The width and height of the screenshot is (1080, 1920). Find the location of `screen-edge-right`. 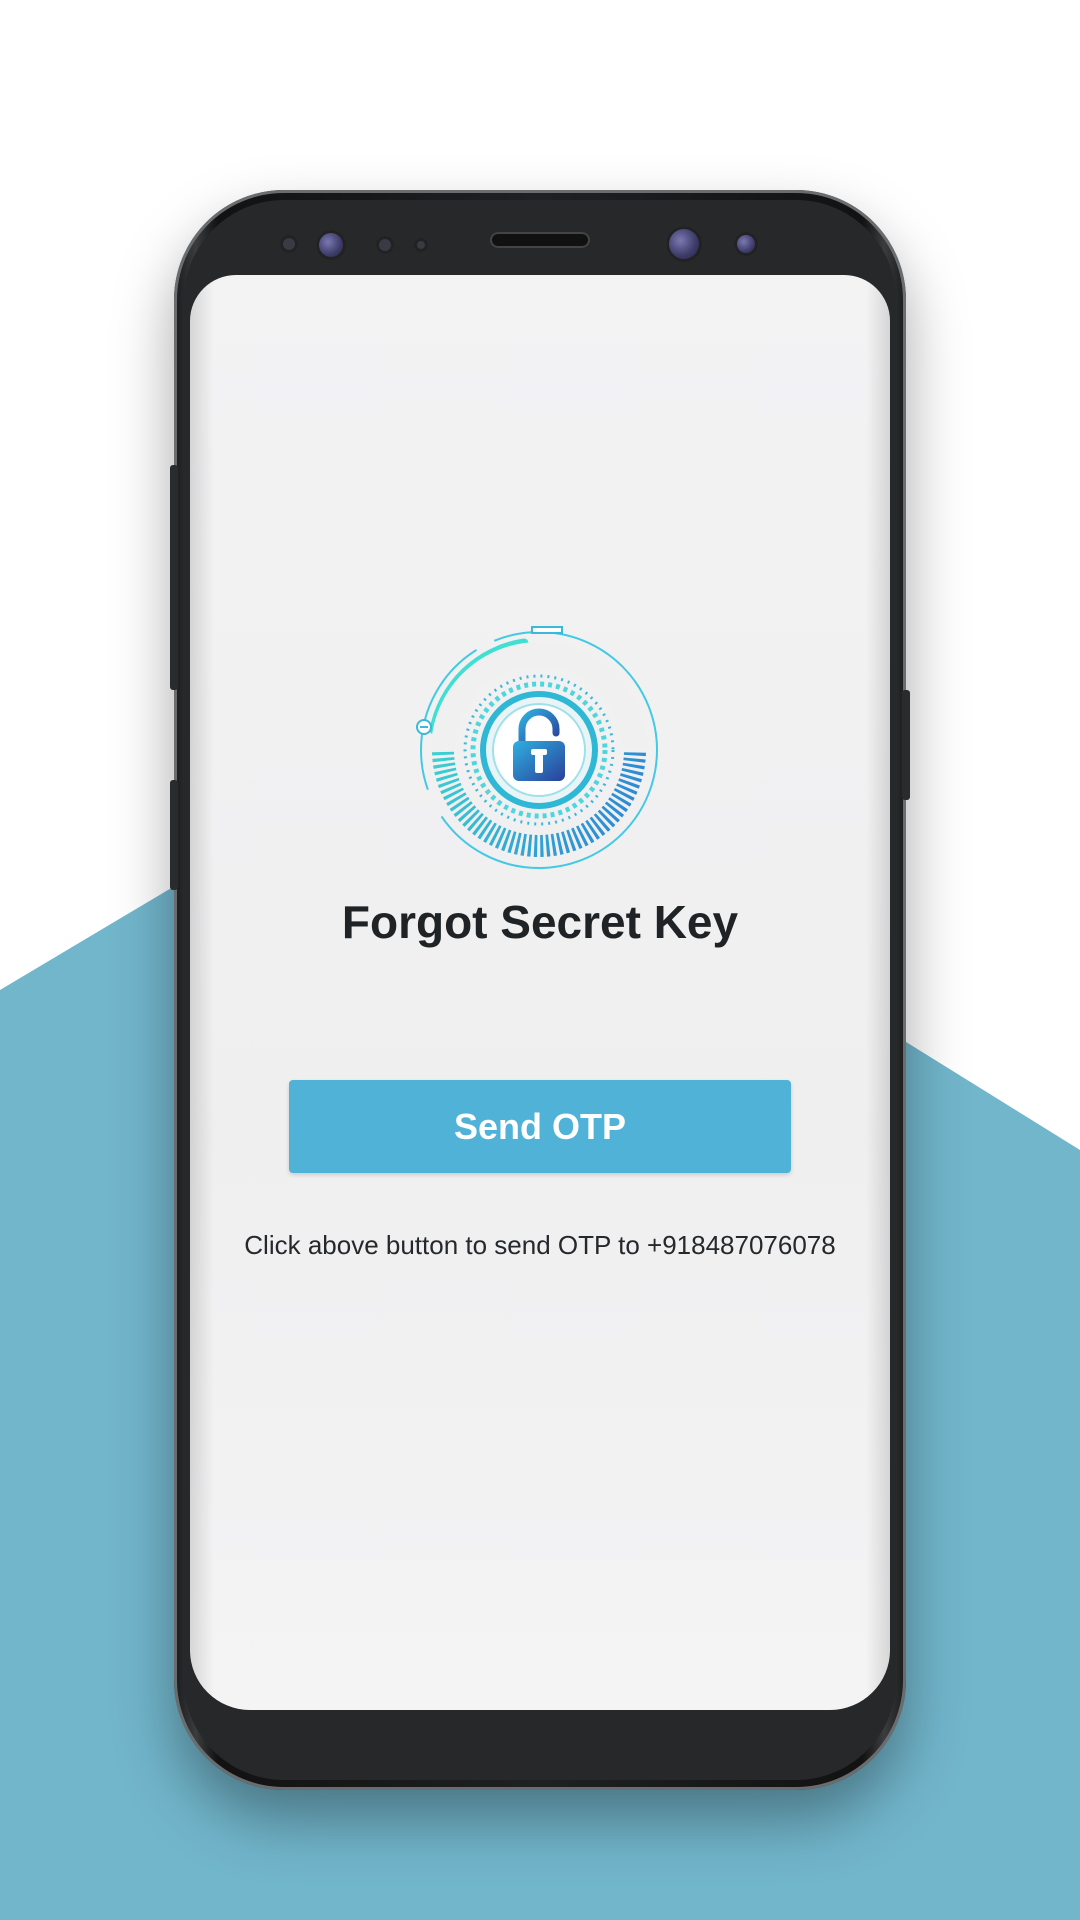

screen-edge-right is located at coordinates (878, 992).